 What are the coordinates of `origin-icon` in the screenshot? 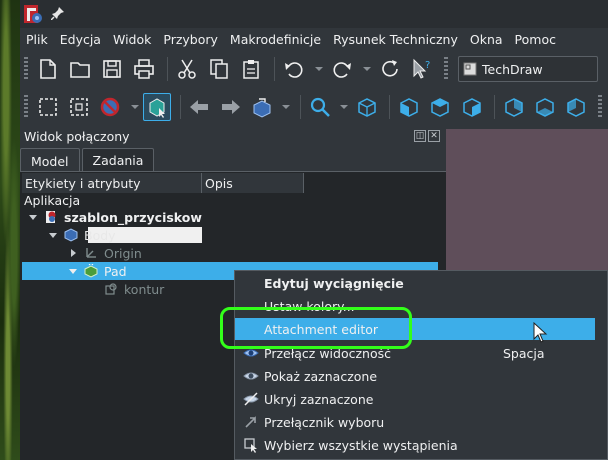 It's located at (91, 253).